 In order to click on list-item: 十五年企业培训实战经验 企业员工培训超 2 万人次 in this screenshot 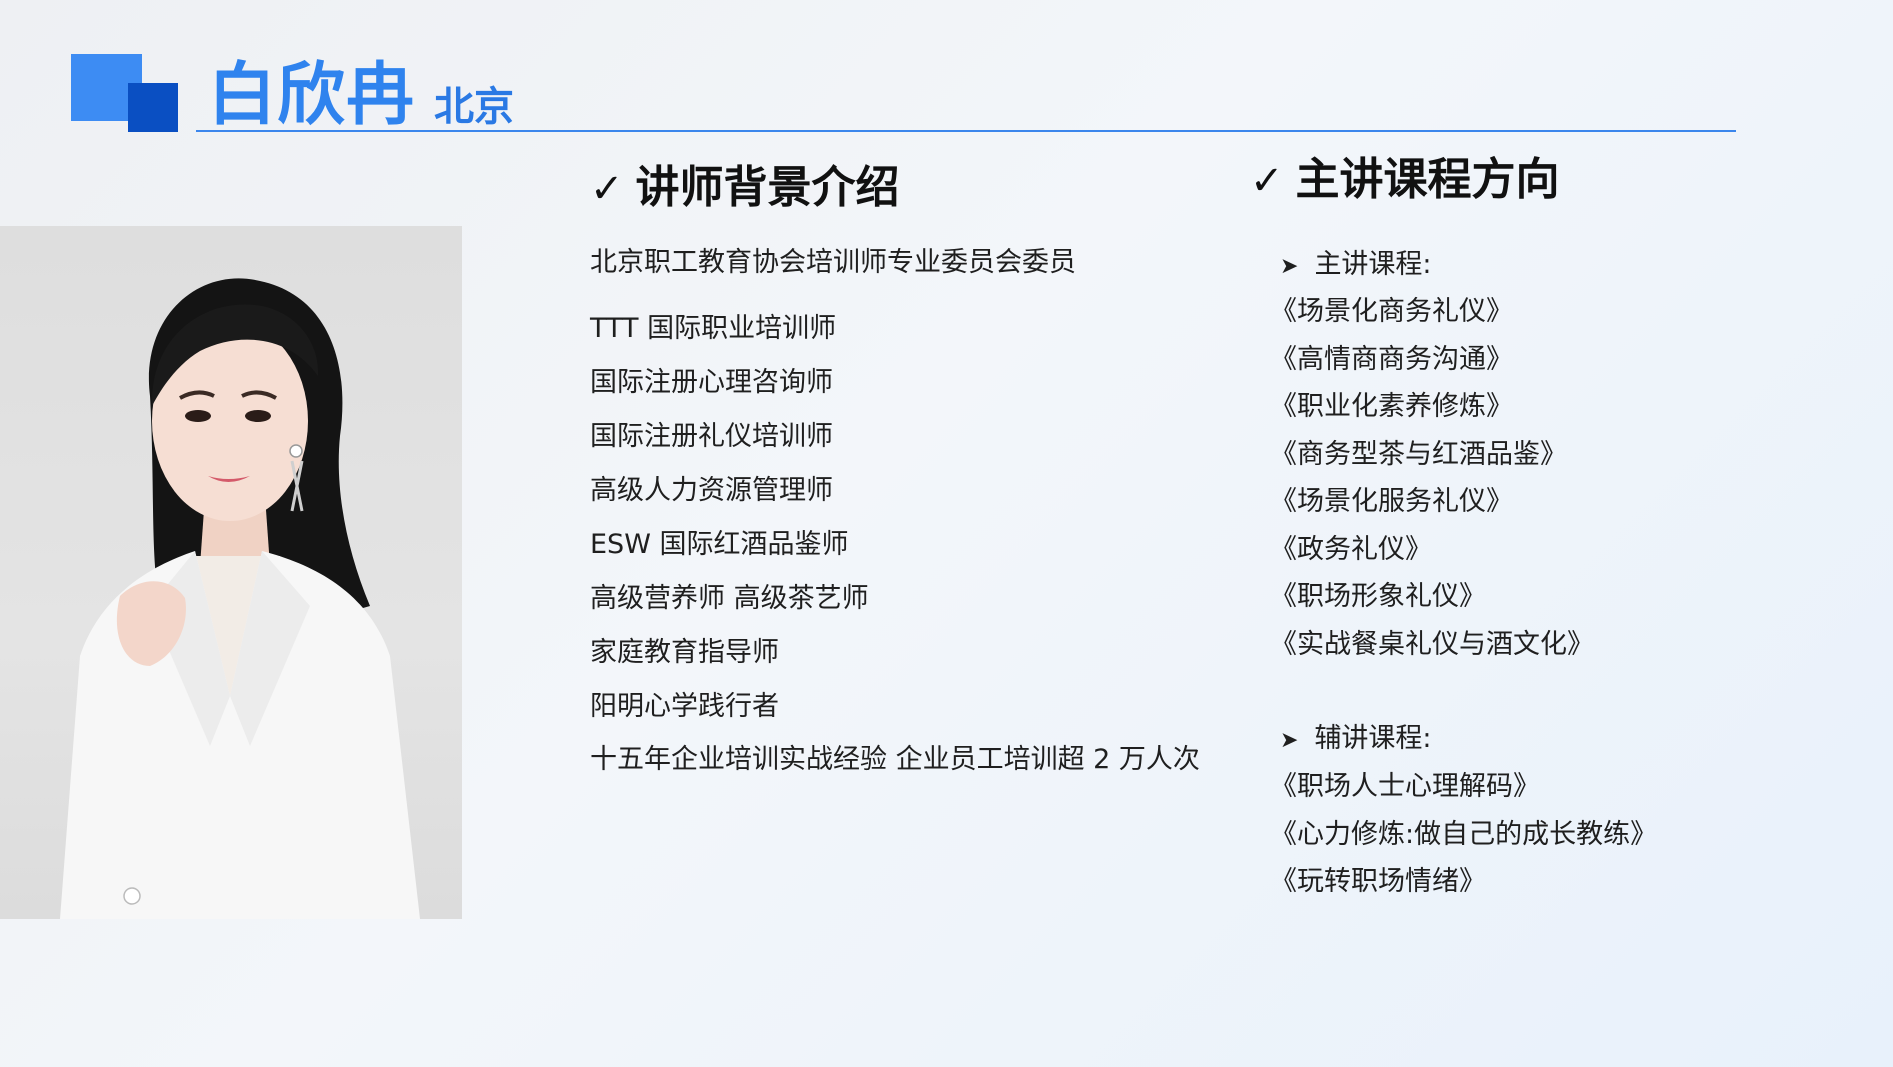, I will do `click(895, 759)`.